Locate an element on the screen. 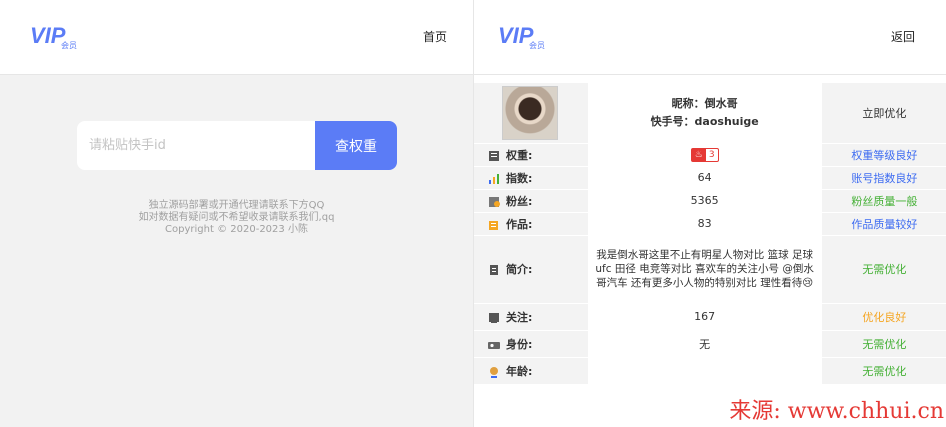 The image size is (946, 427). profile-row: 昵称：倒水哥 快手号：daoshuige 立即优化 is located at coordinates (710, 113).